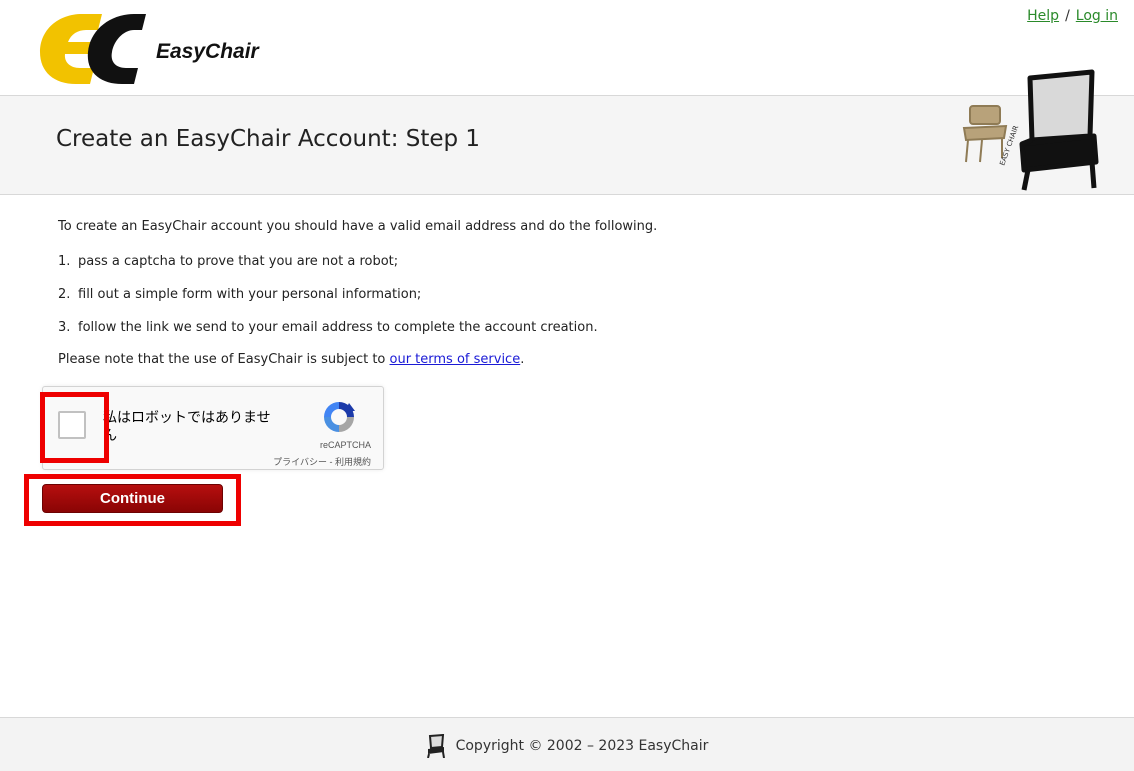 This screenshot has width=1134, height=771. I want to click on terms-suffix: ., so click(522, 360).